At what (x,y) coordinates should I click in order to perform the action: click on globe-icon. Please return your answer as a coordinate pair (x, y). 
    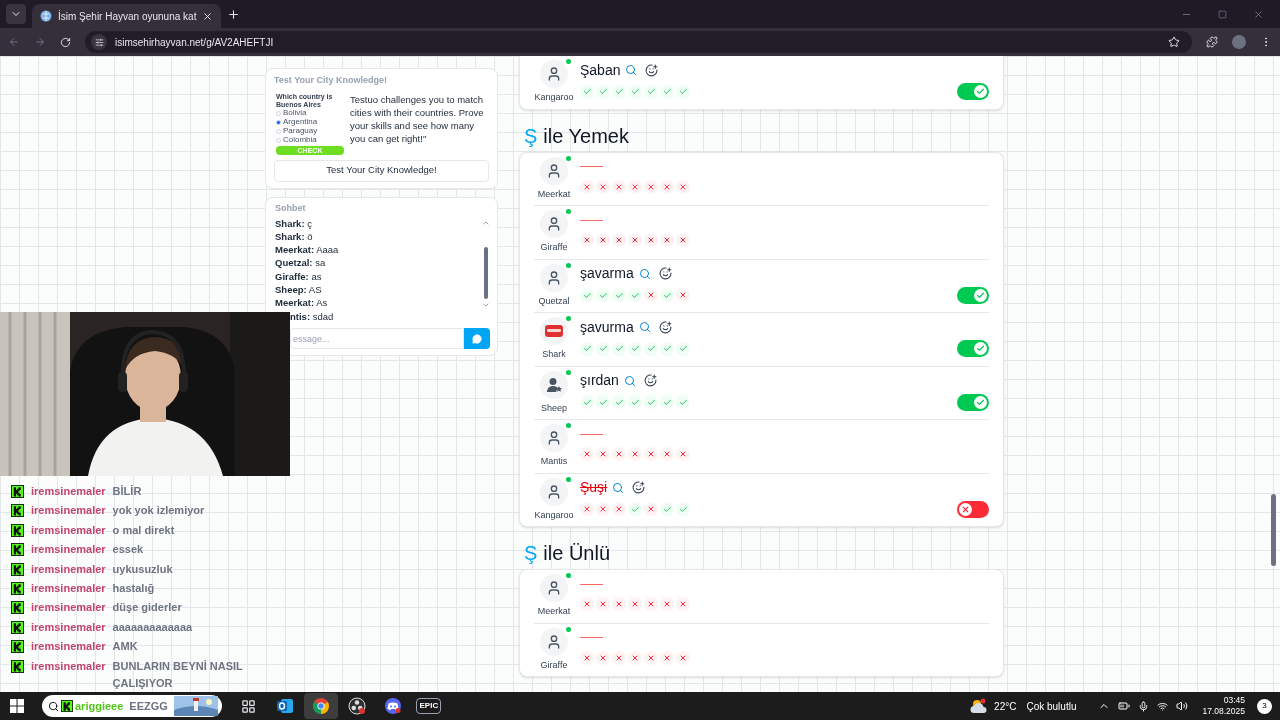
    Looking at the image, I should click on (46, 16).